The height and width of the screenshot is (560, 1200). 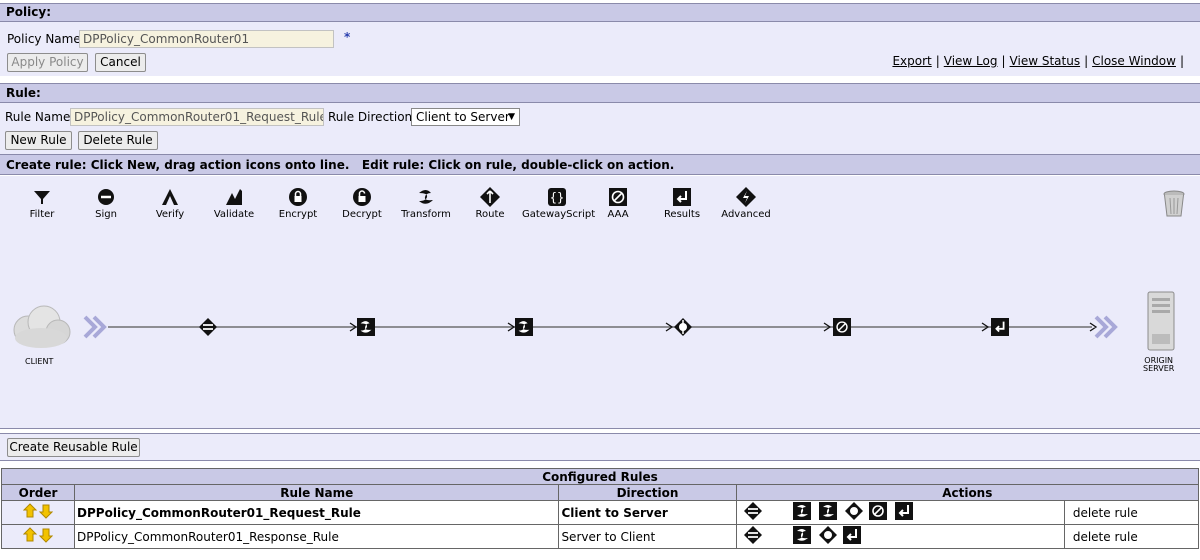 I want to click on palette-validate: Validate, so click(x=234, y=203).